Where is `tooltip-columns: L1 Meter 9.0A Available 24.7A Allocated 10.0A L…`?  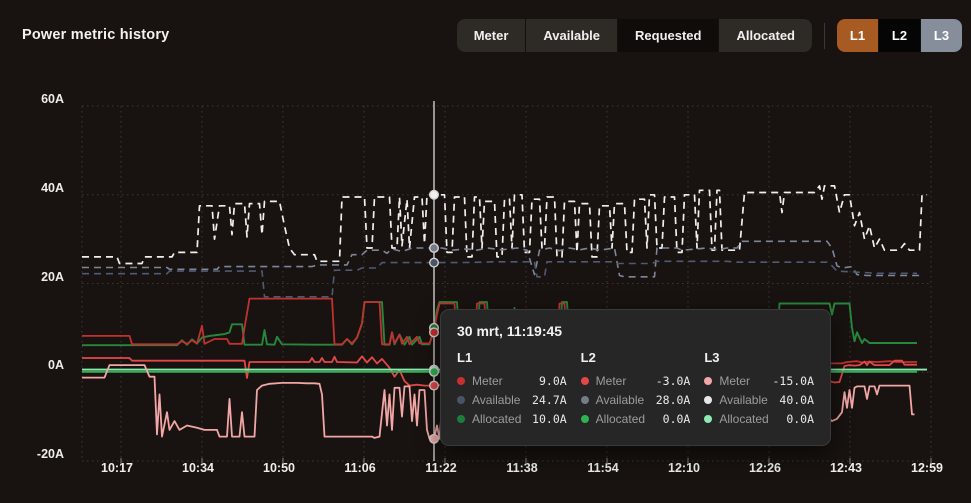 tooltip-columns: L1 Meter 9.0A Available 24.7A Allocated 10.0A L… is located at coordinates (635, 389).